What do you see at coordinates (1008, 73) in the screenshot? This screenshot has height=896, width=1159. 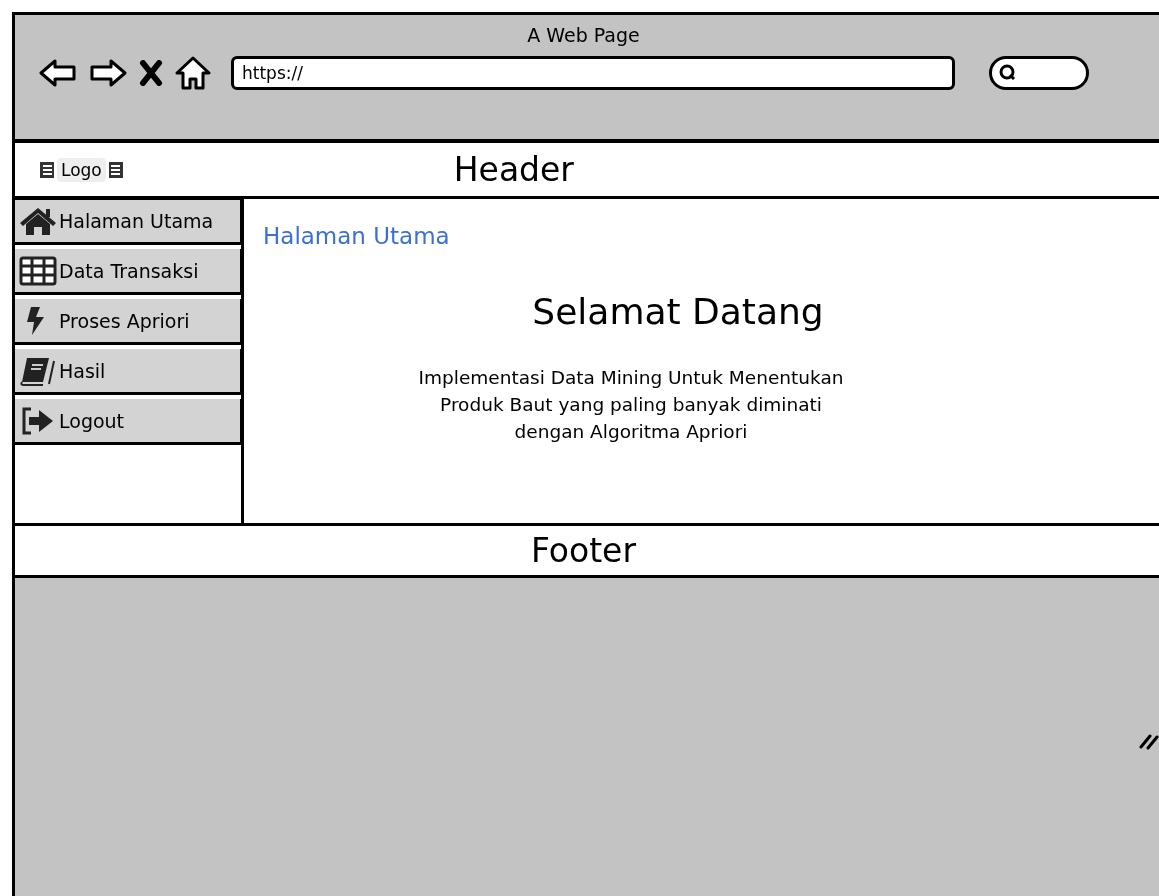 I see `search-icon` at bounding box center [1008, 73].